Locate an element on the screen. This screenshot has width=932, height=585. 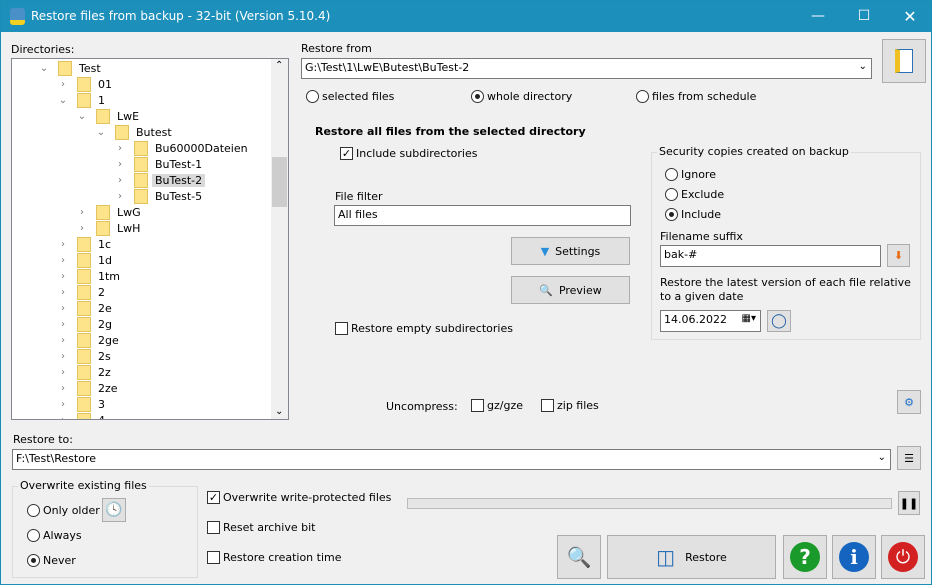
tree-node: › BuTest-2 is located at coordinates (160, 180).